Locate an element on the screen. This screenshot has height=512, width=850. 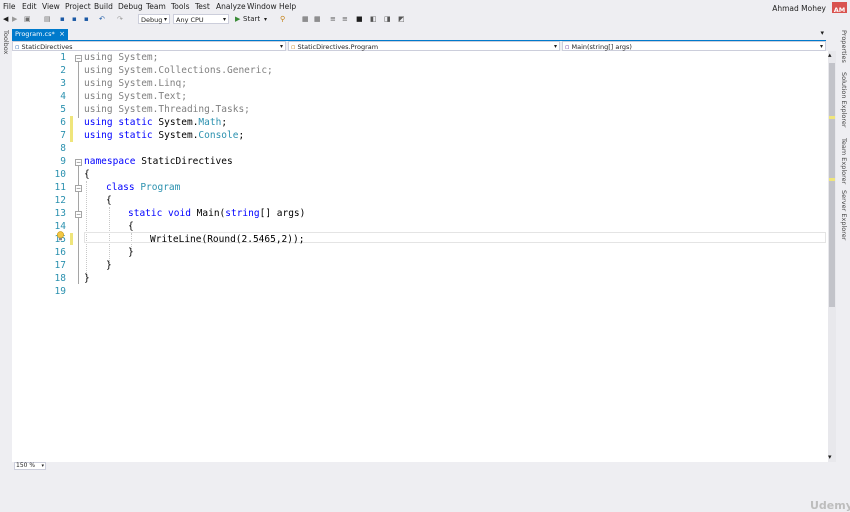
code-line-7: using static System.Console; is located at coordinates (164, 135).